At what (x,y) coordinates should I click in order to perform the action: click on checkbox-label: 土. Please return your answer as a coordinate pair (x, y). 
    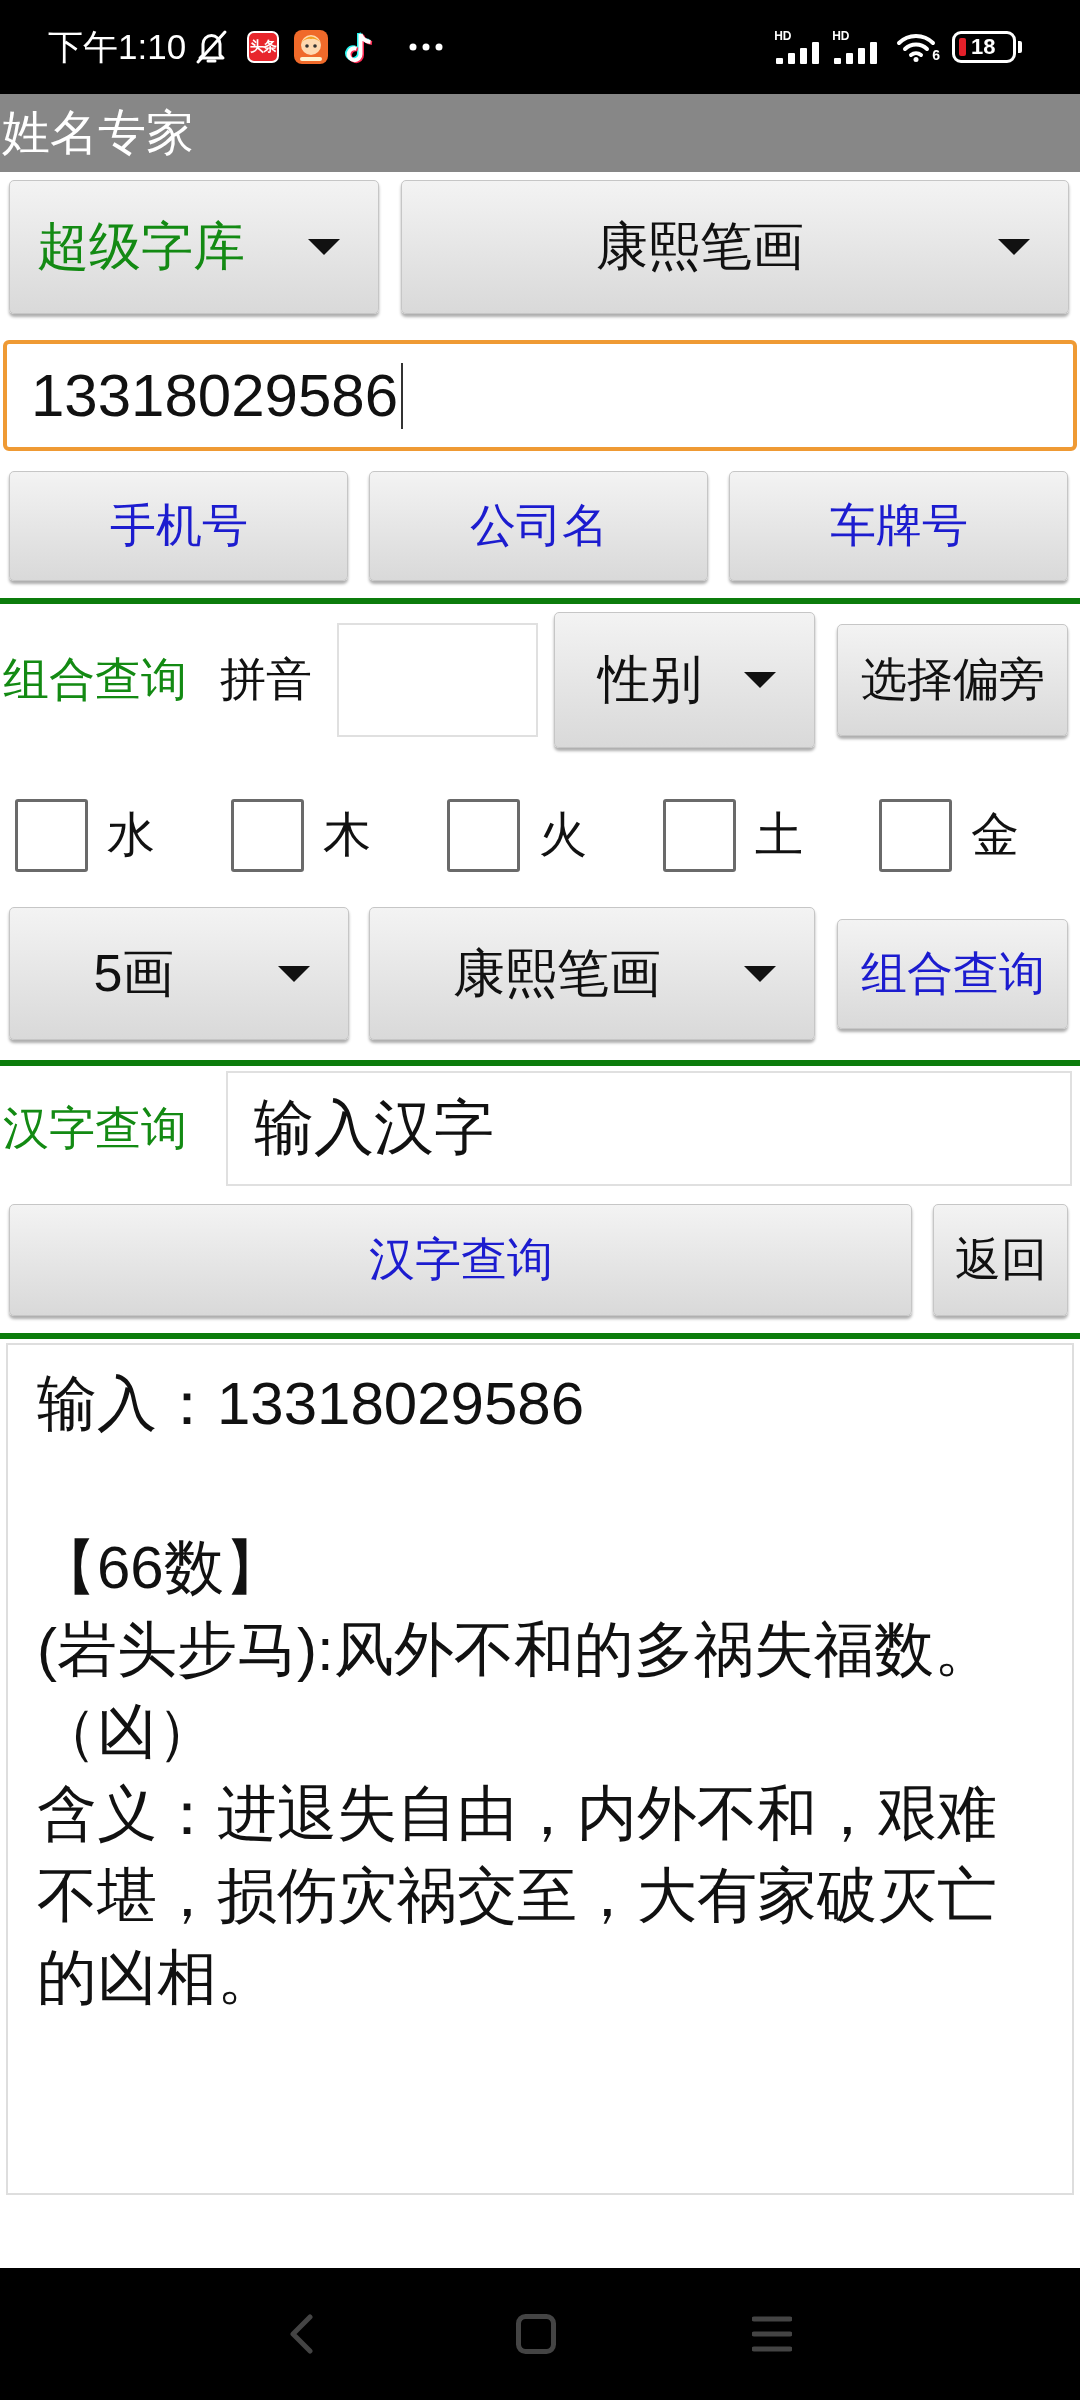
    Looking at the image, I should click on (779, 835).